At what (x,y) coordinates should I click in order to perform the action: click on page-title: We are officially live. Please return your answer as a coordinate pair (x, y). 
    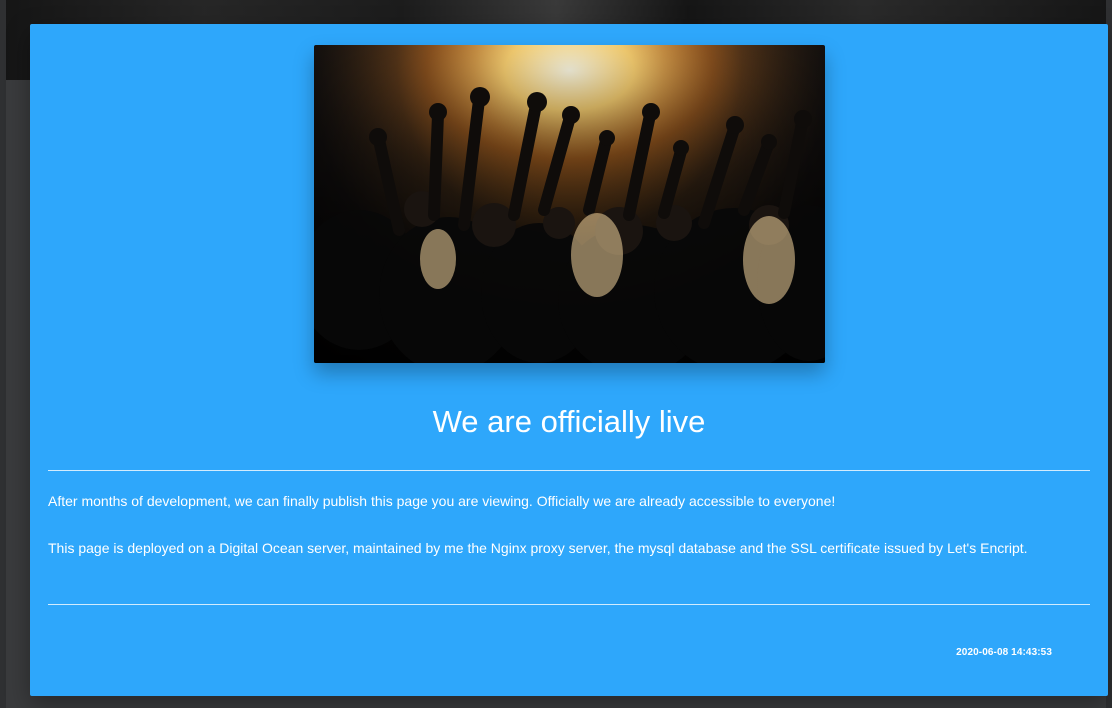
    Looking at the image, I should click on (569, 421).